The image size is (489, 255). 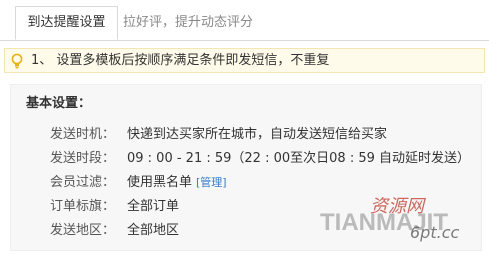 I want to click on send-timing-value: 快递到达买家所在城市，自动发送短信给买家, so click(x=257, y=134).